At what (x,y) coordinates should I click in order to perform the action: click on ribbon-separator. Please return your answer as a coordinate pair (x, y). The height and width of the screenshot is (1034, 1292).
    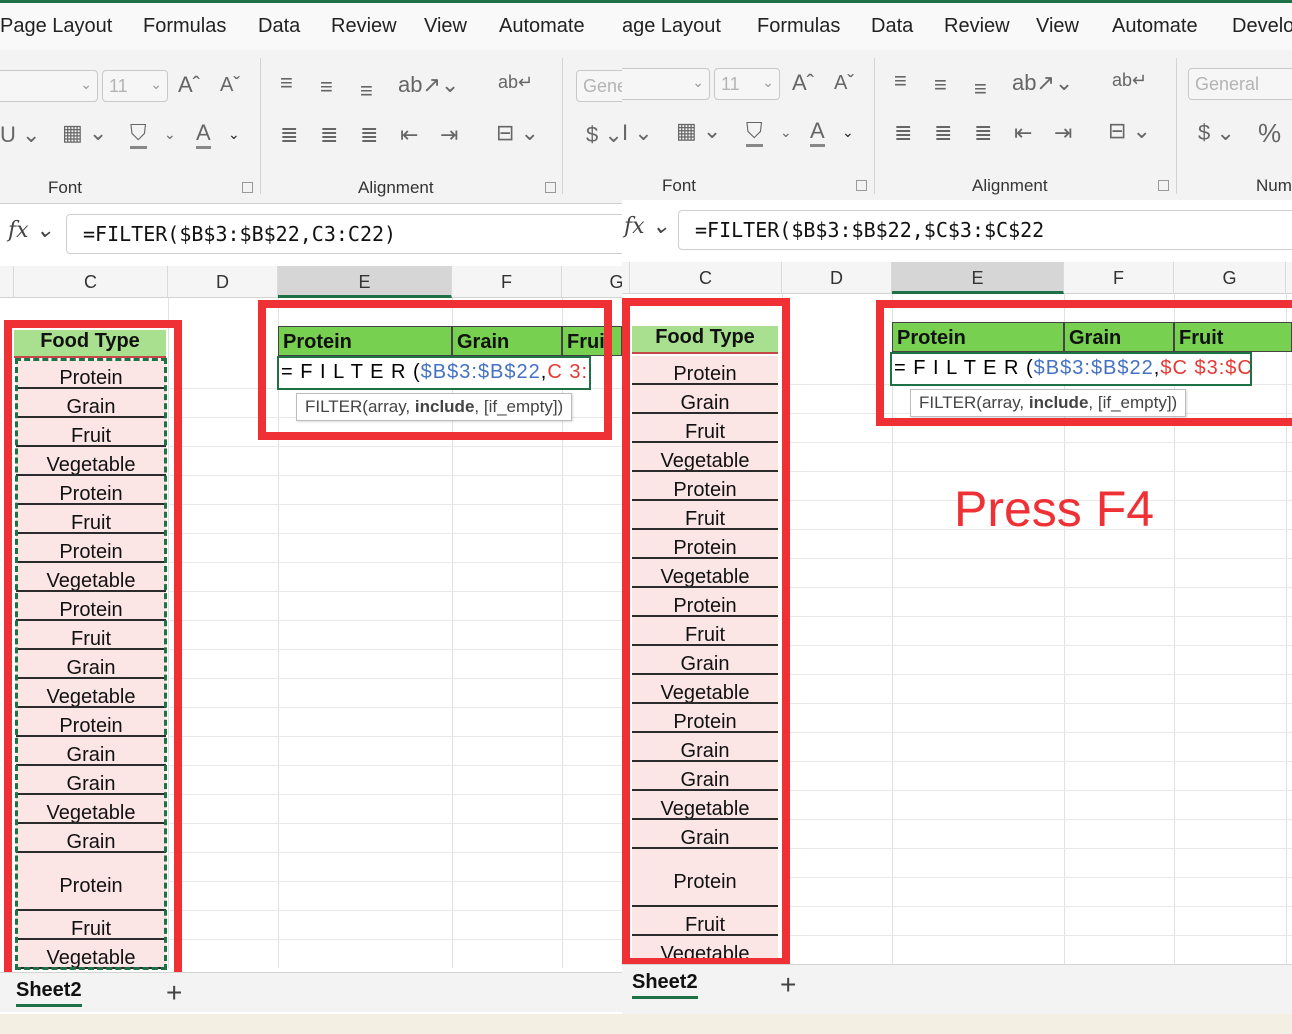
    Looking at the image, I should click on (874, 126).